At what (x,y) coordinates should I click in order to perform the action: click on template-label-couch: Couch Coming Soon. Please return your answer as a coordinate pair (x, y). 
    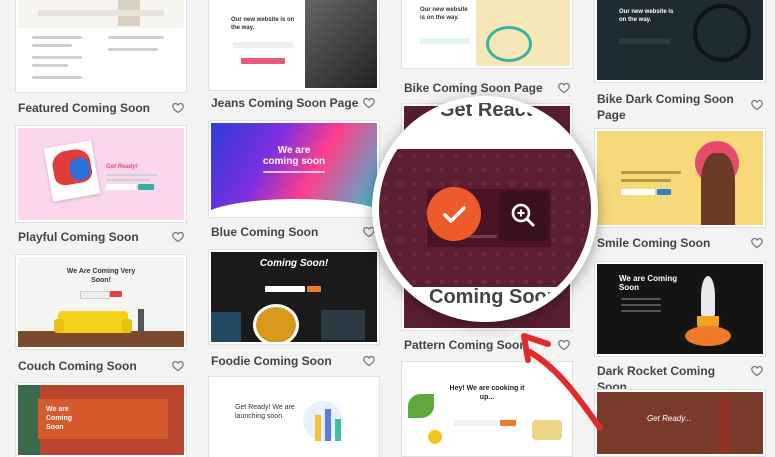
    Looking at the image, I should click on (88, 366).